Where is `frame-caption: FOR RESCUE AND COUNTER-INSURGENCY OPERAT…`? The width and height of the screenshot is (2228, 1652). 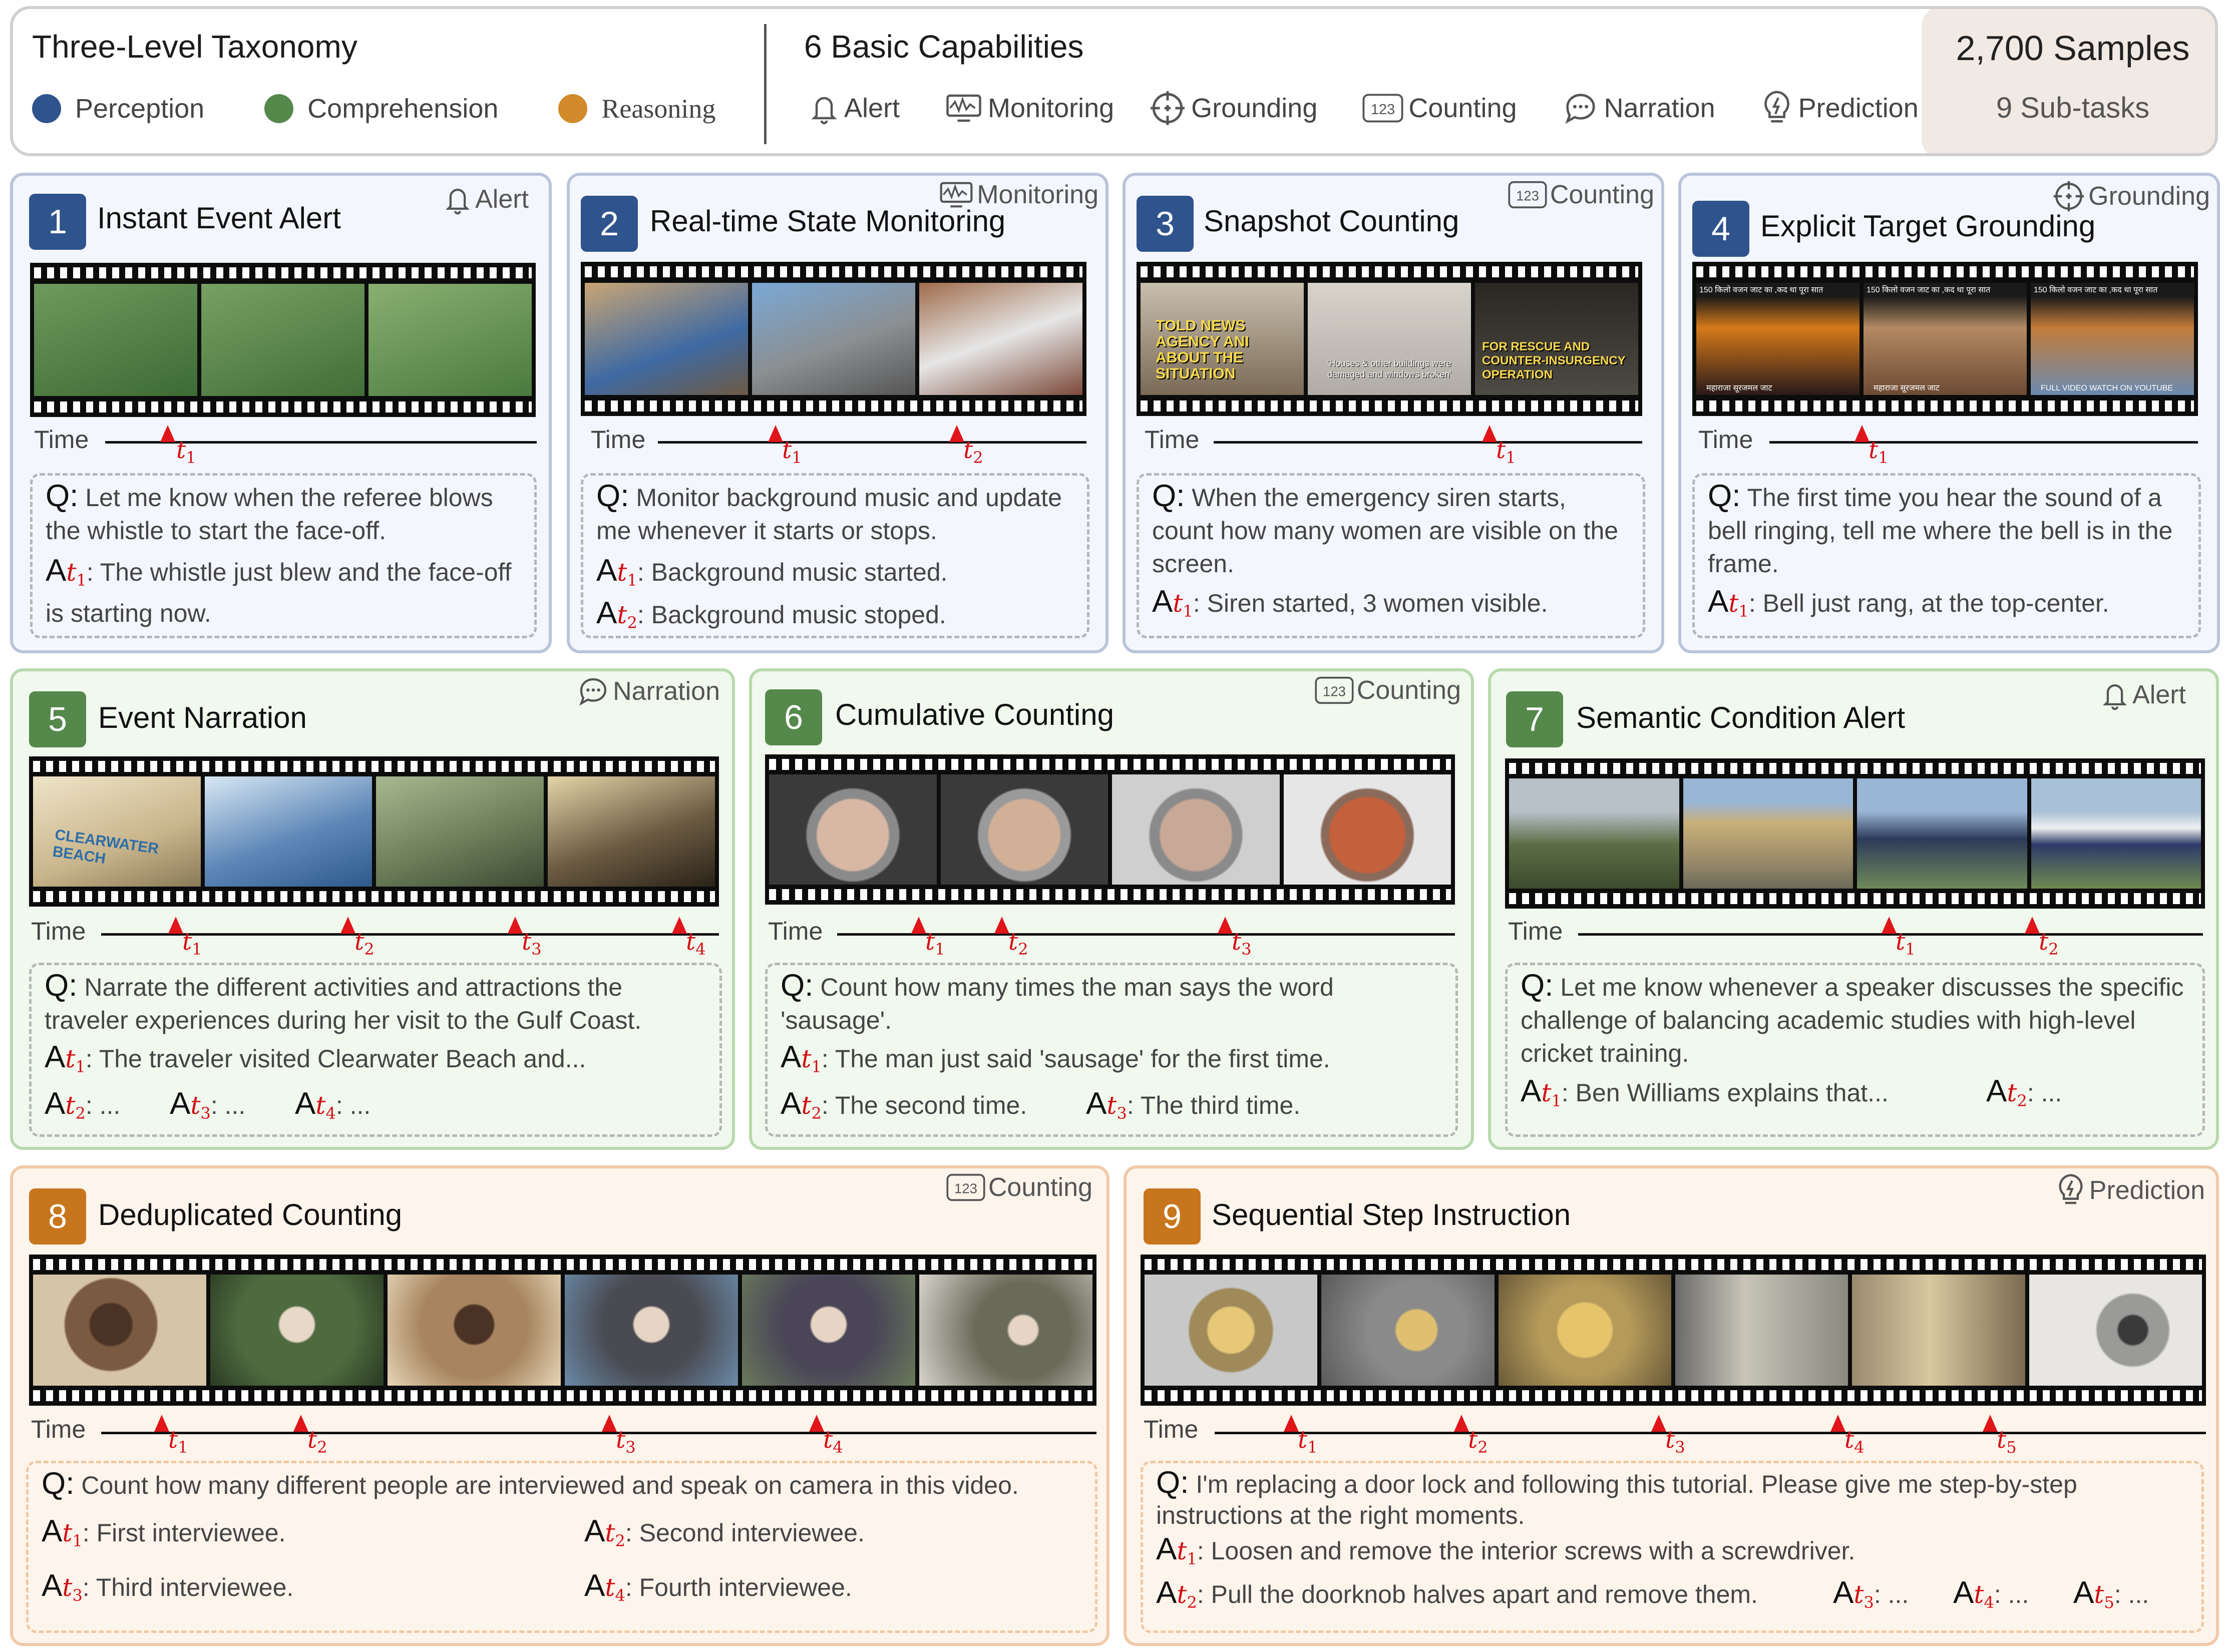
frame-caption: FOR RESCUE AND COUNTER-INSURGENCY OPERAT… is located at coordinates (1554, 360).